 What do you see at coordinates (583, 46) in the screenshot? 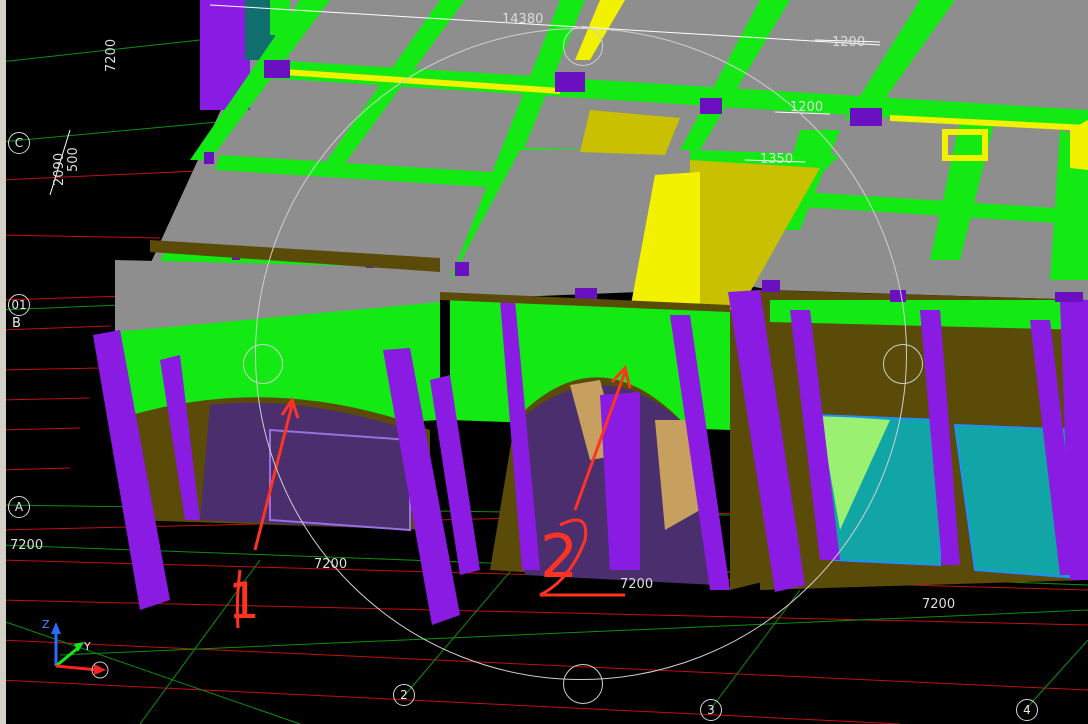
I see `orbit-handle-top` at bounding box center [583, 46].